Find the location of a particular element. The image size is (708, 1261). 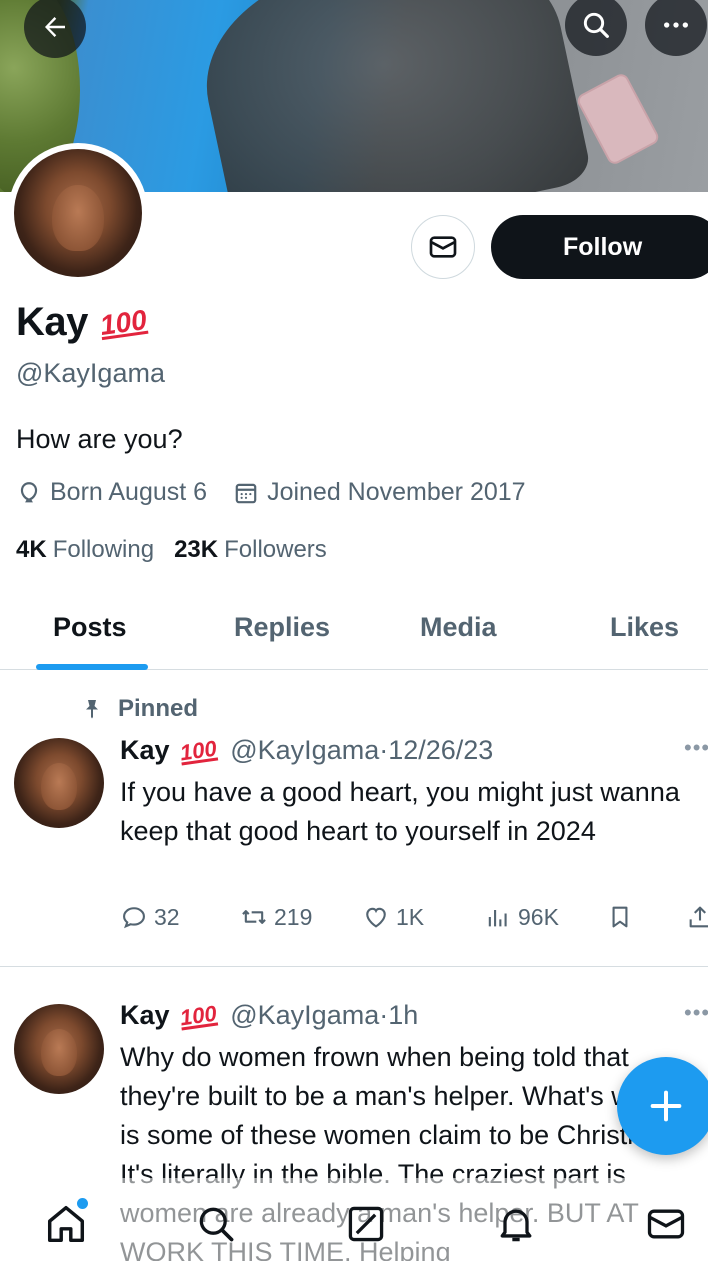

home-notification-dot is located at coordinates (82, 1203).